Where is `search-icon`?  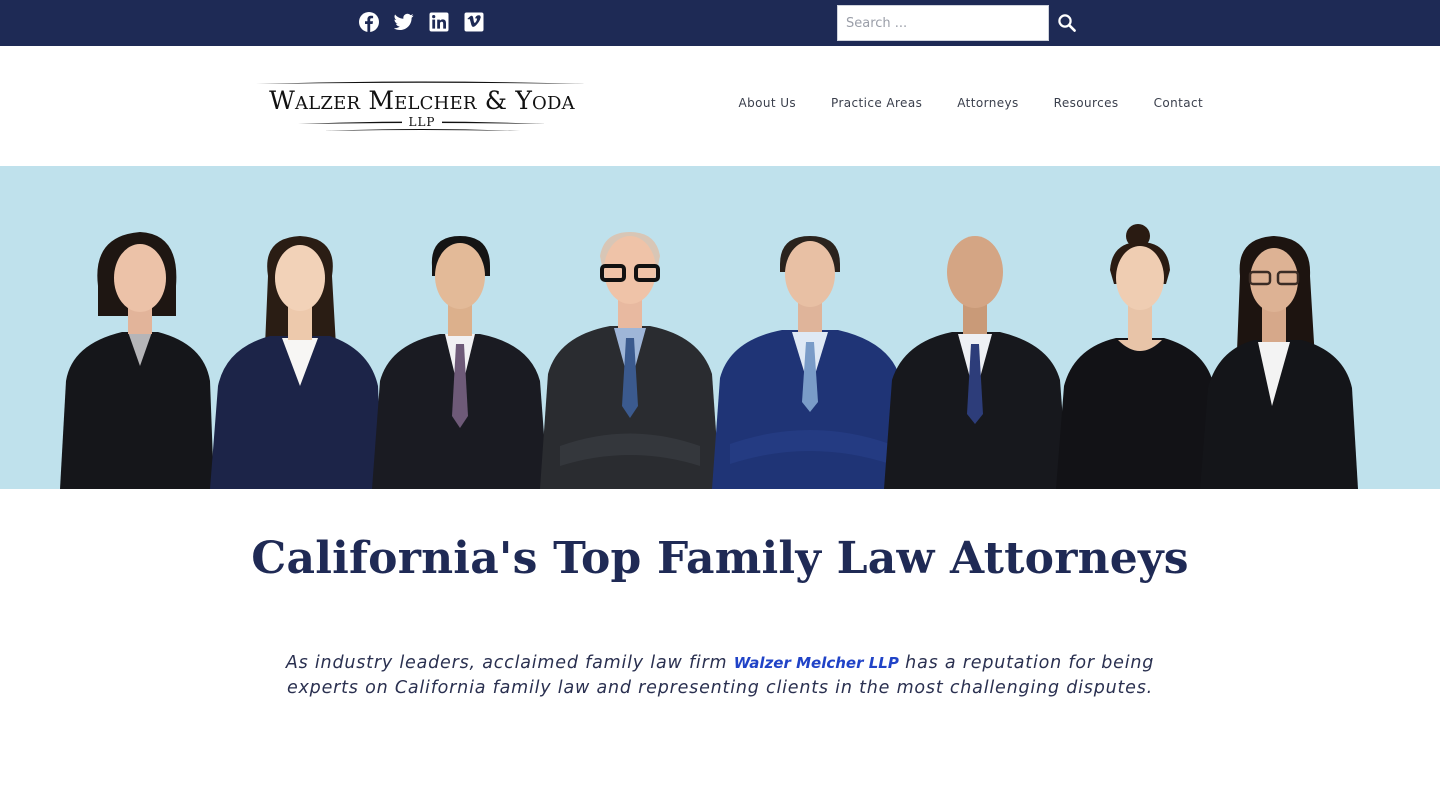 search-icon is located at coordinates (1067, 23).